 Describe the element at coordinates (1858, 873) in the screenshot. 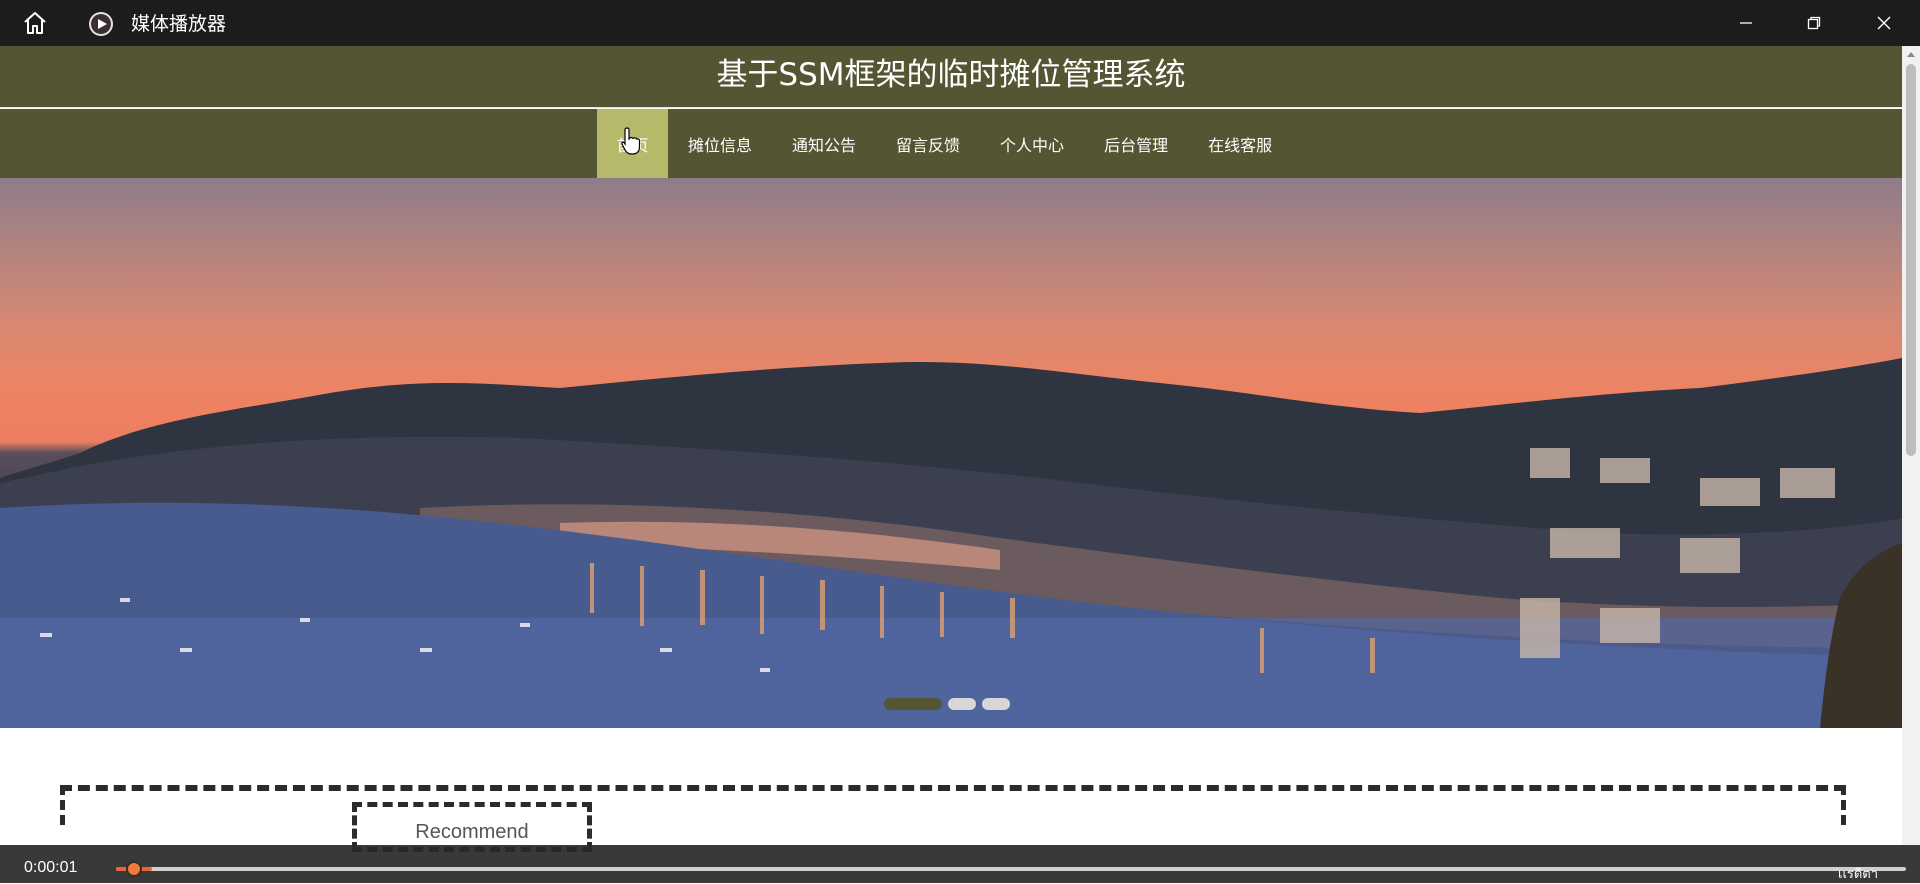

I see `watermark-logo: เเรดิตา` at that location.